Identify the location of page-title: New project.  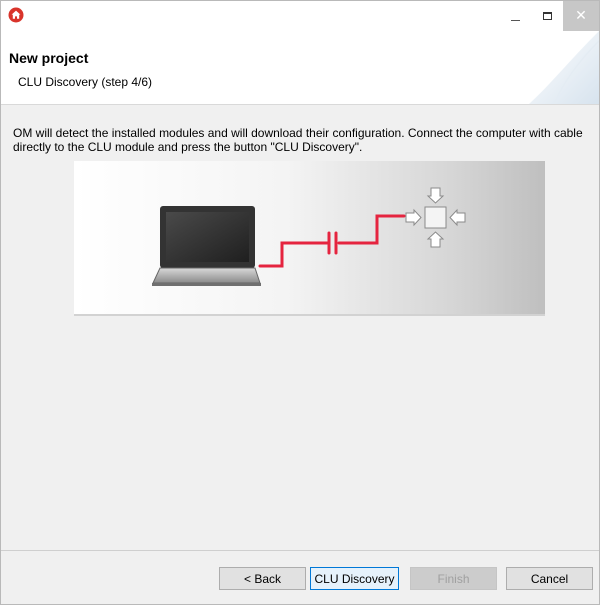
(49, 58).